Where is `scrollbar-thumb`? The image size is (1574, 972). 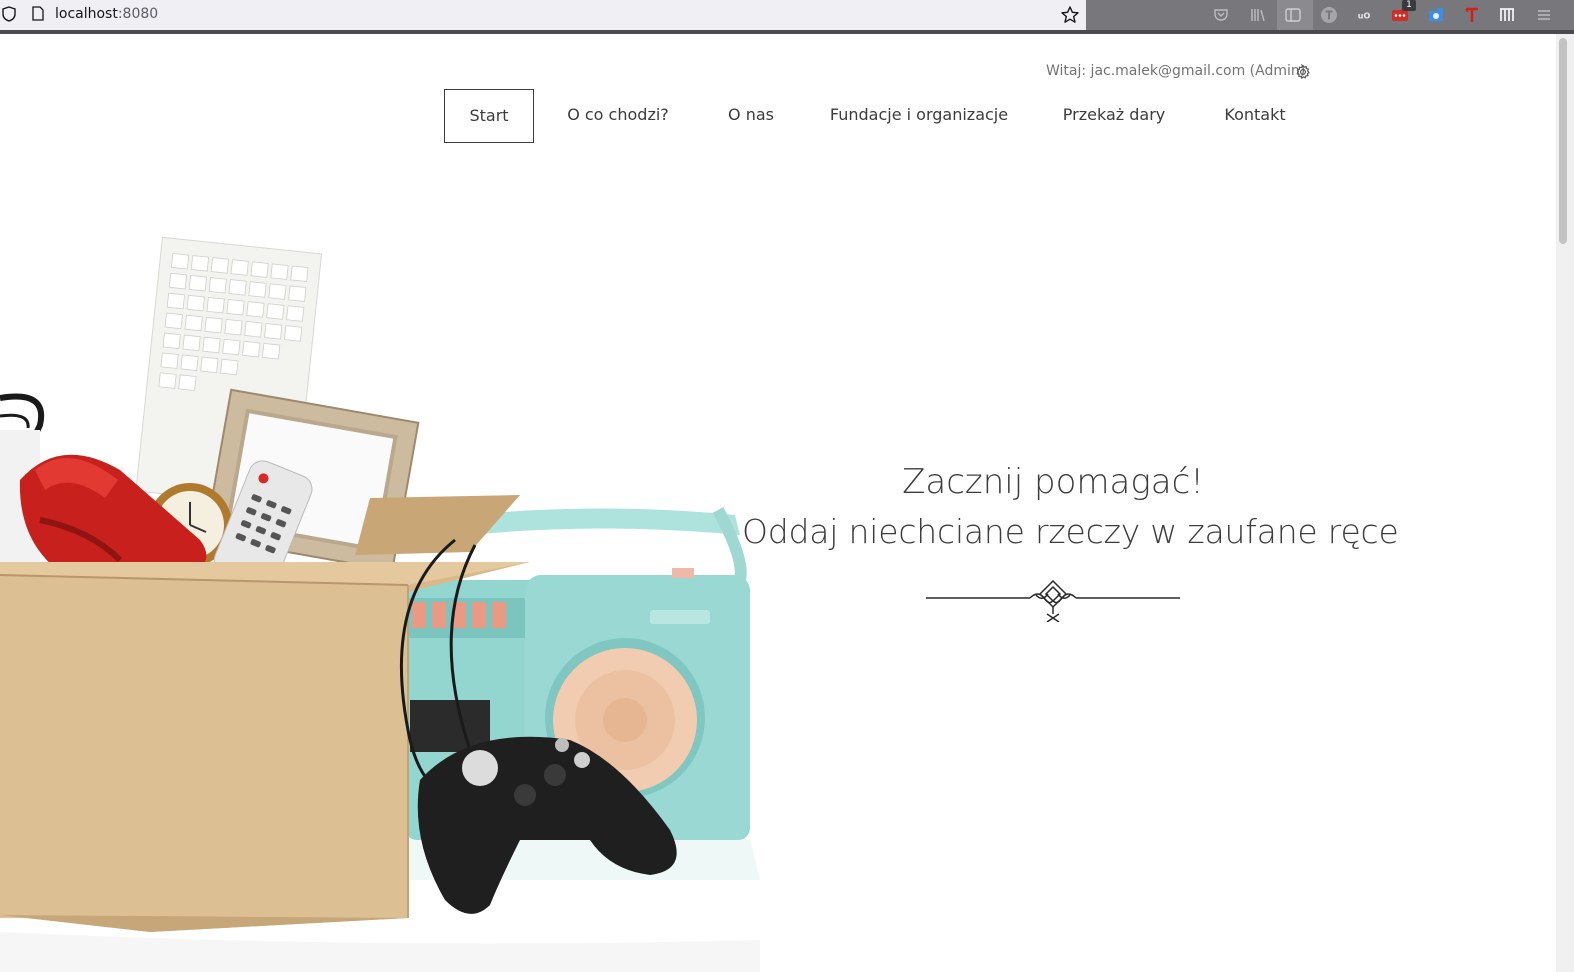
scrollbar-thumb is located at coordinates (1563, 141).